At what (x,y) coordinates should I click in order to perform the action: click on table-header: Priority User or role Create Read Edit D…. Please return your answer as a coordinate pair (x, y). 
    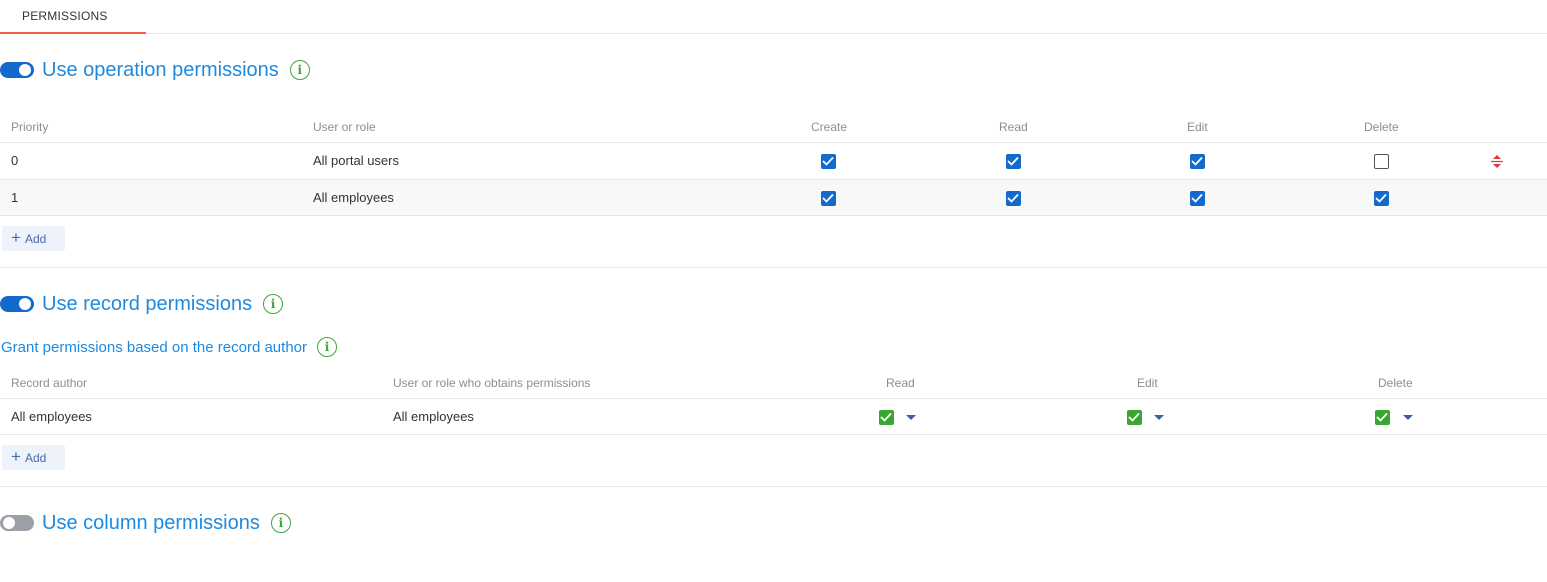
    Looking at the image, I should click on (773, 125).